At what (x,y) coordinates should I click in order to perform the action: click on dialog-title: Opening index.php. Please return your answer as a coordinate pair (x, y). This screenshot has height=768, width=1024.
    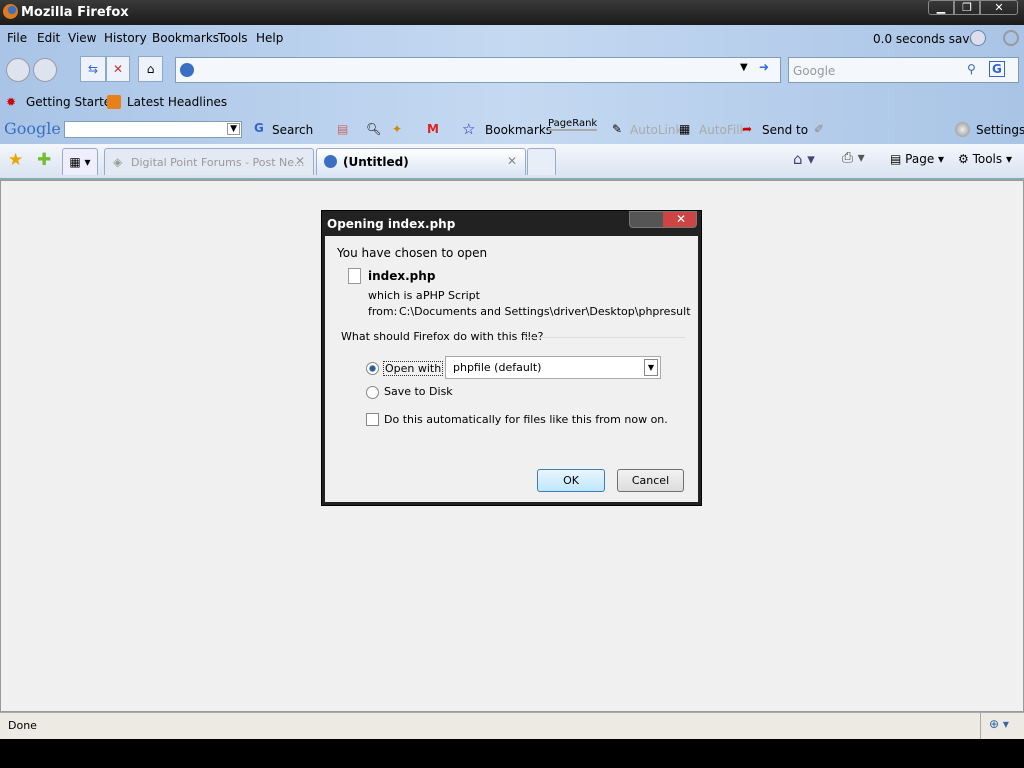
    Looking at the image, I should click on (391, 224).